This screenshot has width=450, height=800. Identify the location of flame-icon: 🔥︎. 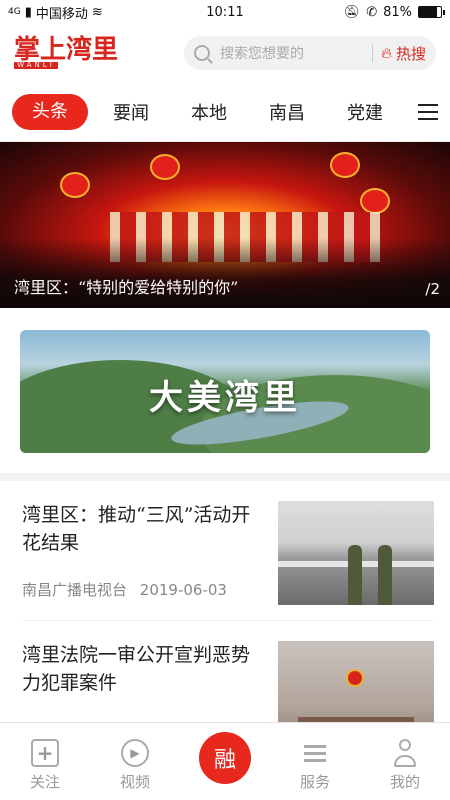
(386, 53).